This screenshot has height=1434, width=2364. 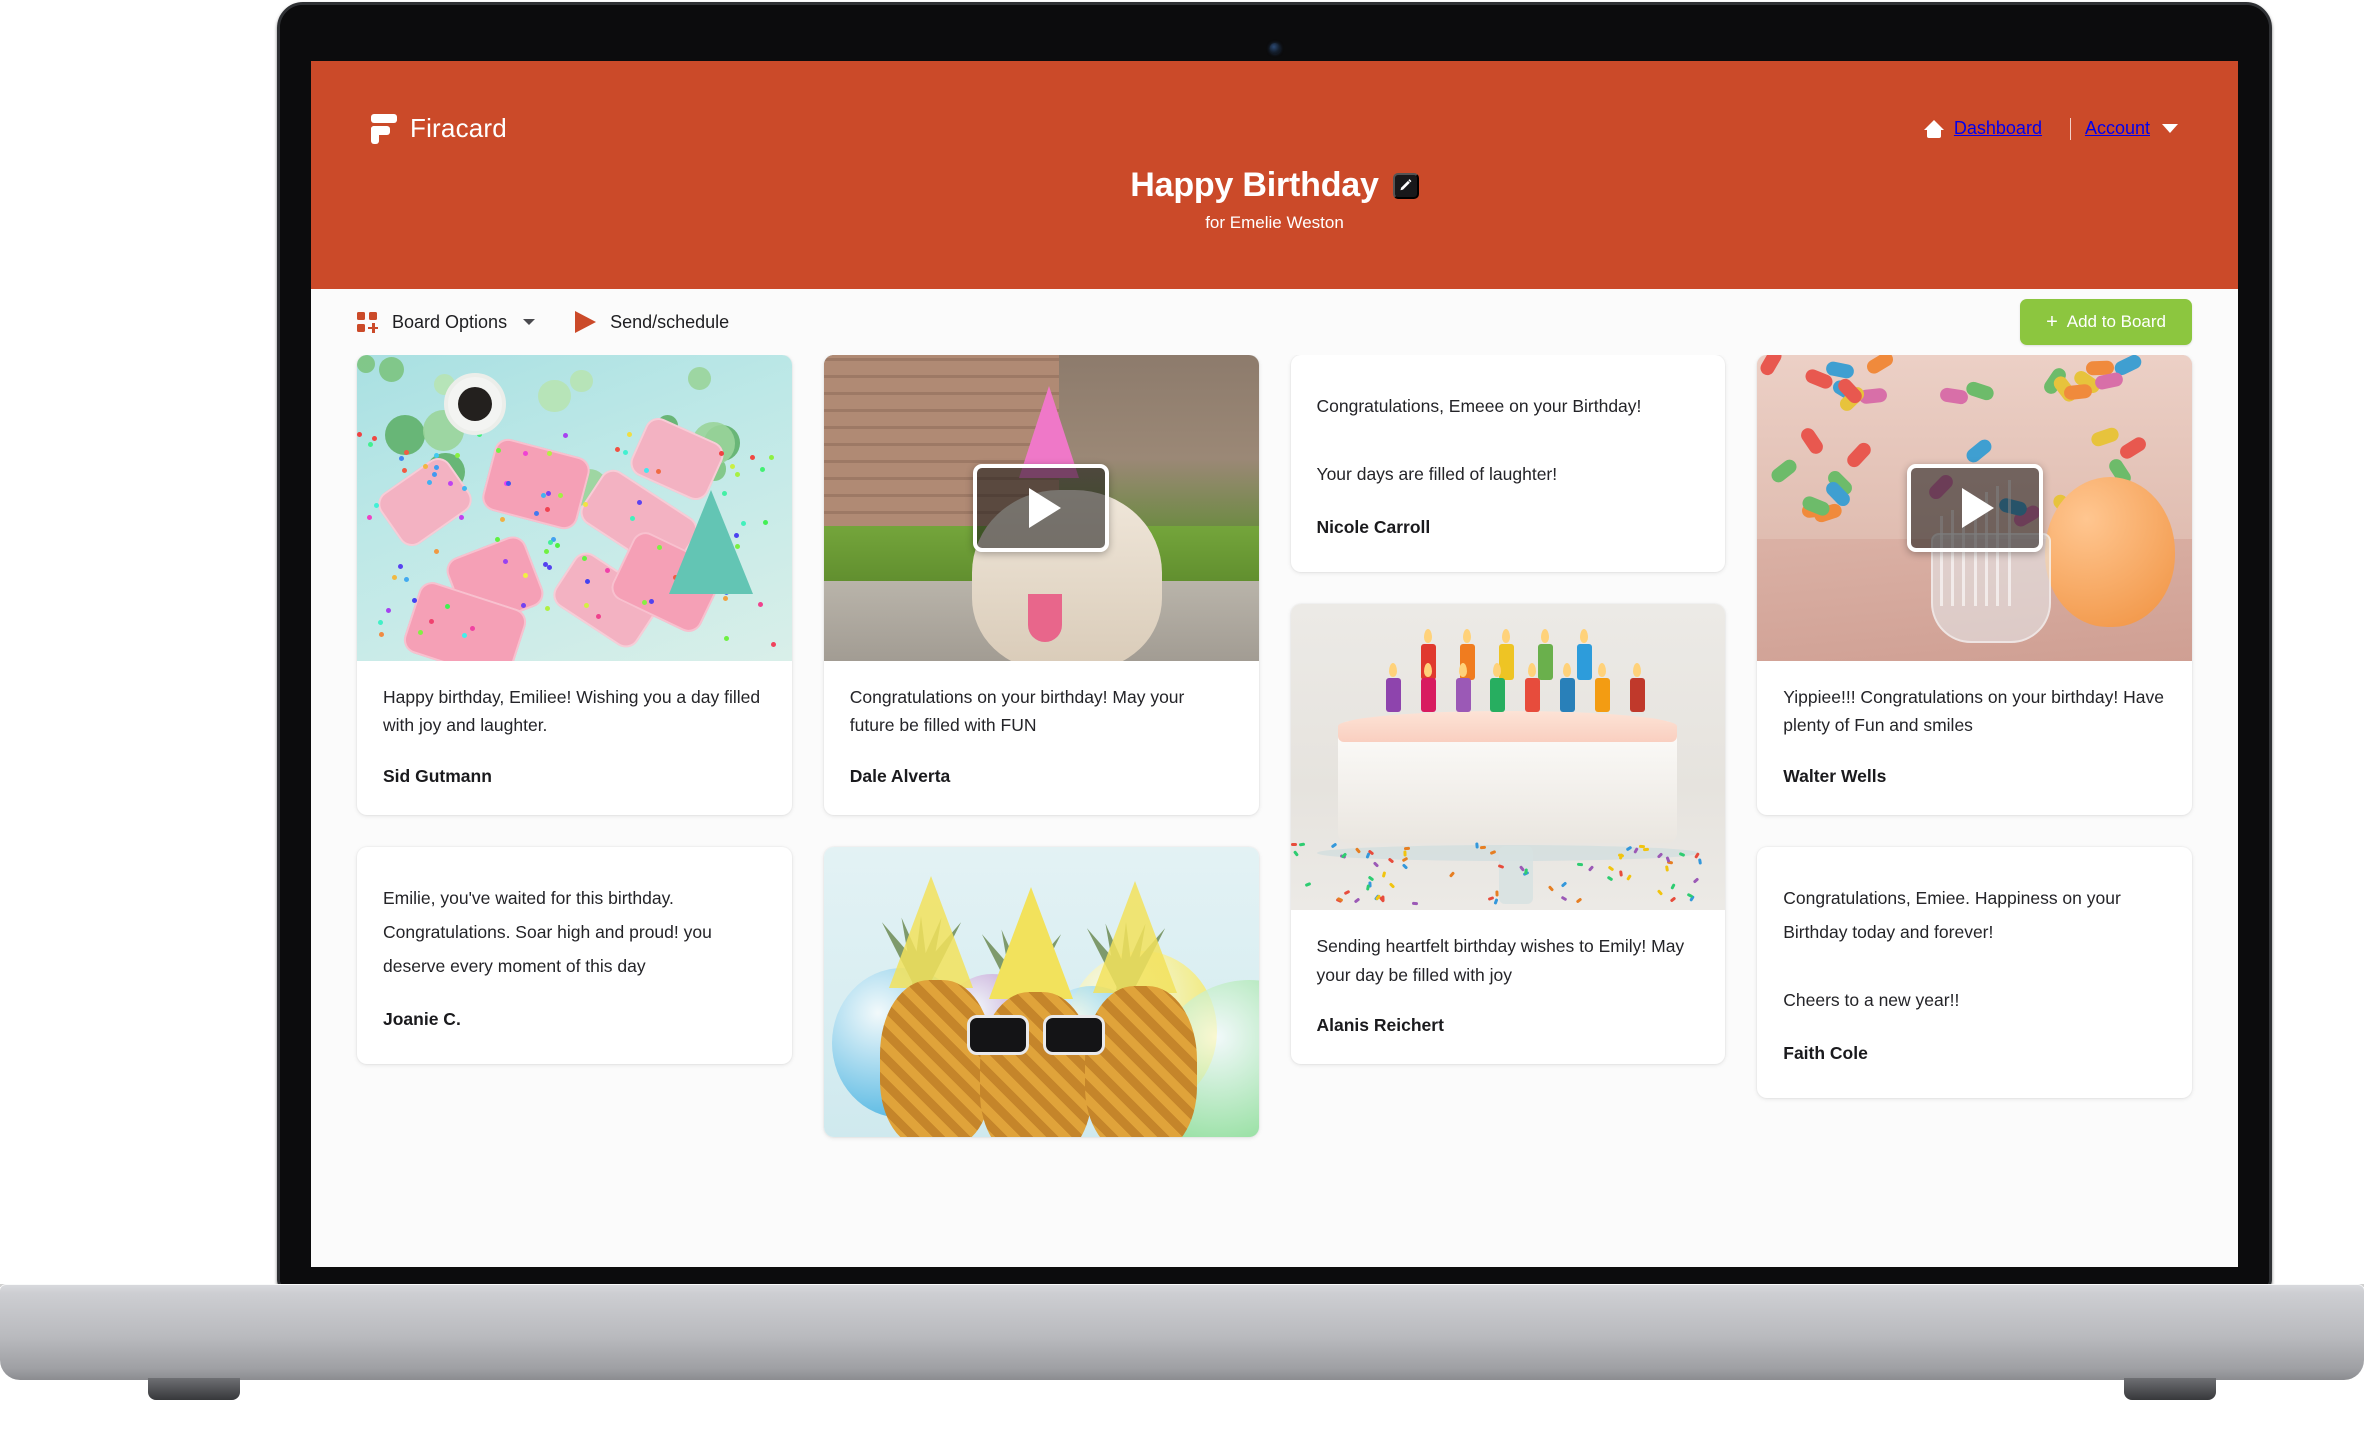 What do you see at coordinates (422, 1019) in the screenshot?
I see `card-author: Joanie C.` at bounding box center [422, 1019].